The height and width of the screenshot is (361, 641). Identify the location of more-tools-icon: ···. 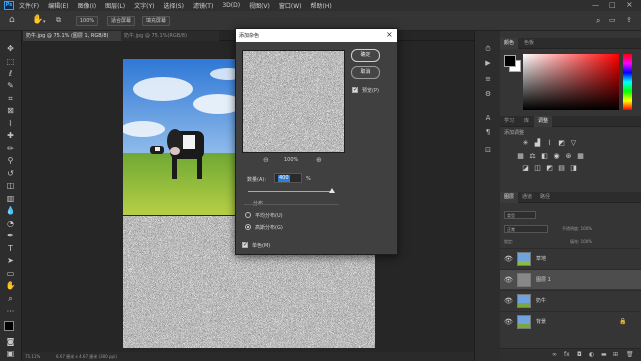
(10, 312).